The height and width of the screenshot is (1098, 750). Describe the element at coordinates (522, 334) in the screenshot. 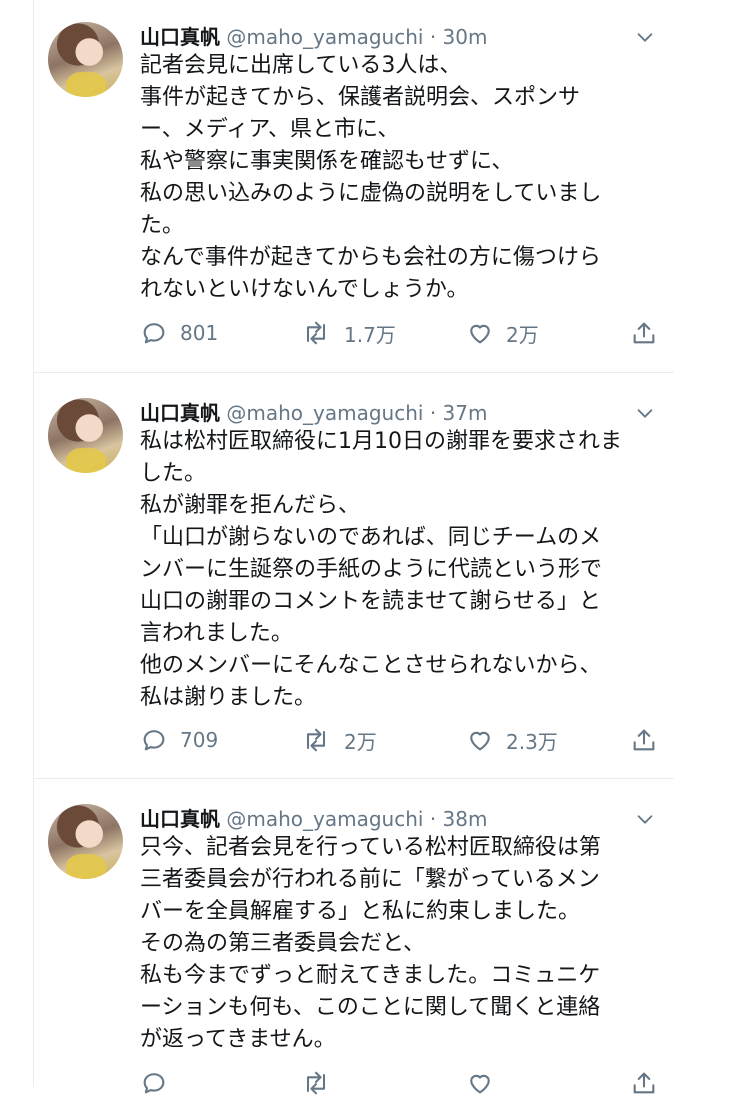

I see `like-count: 2万` at that location.